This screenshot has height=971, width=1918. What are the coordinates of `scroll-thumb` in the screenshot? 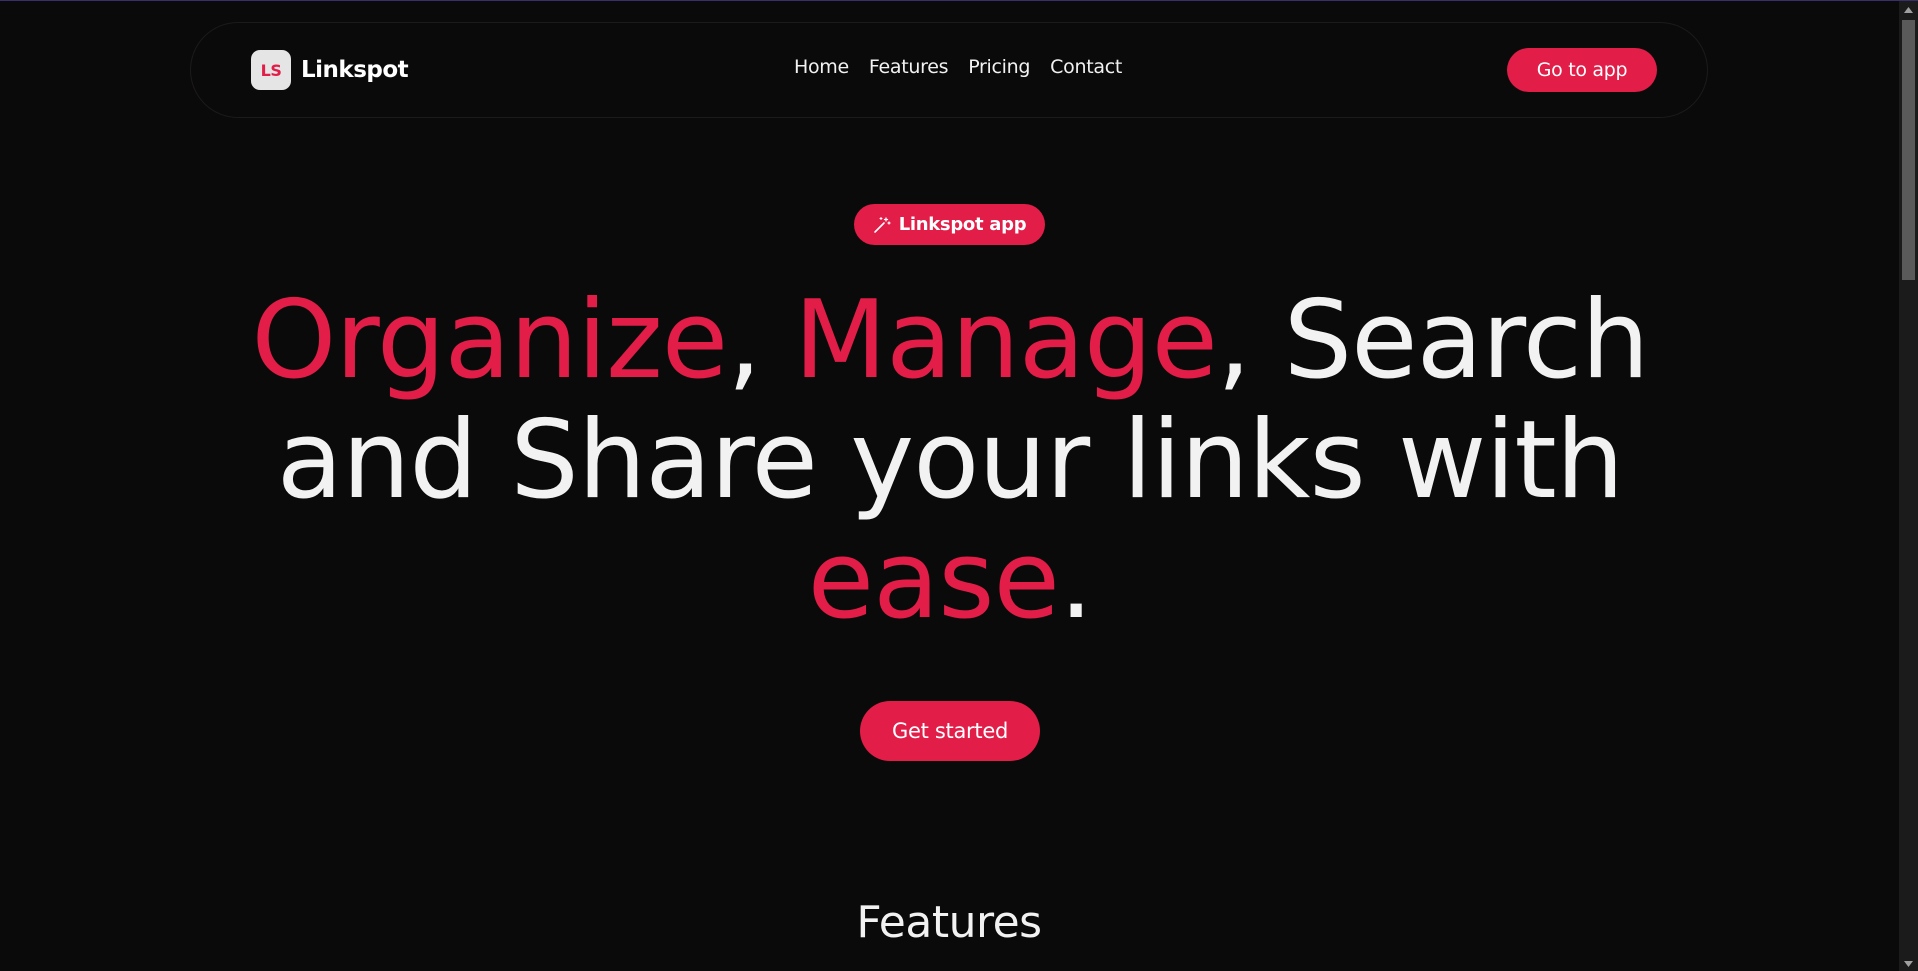 It's located at (1908, 150).